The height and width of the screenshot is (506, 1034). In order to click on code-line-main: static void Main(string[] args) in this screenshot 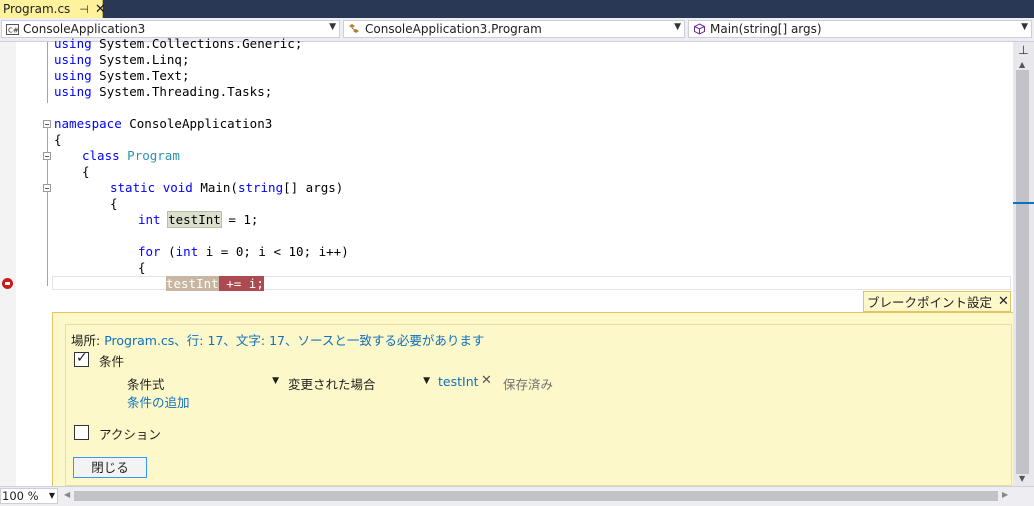, I will do `click(227, 187)`.